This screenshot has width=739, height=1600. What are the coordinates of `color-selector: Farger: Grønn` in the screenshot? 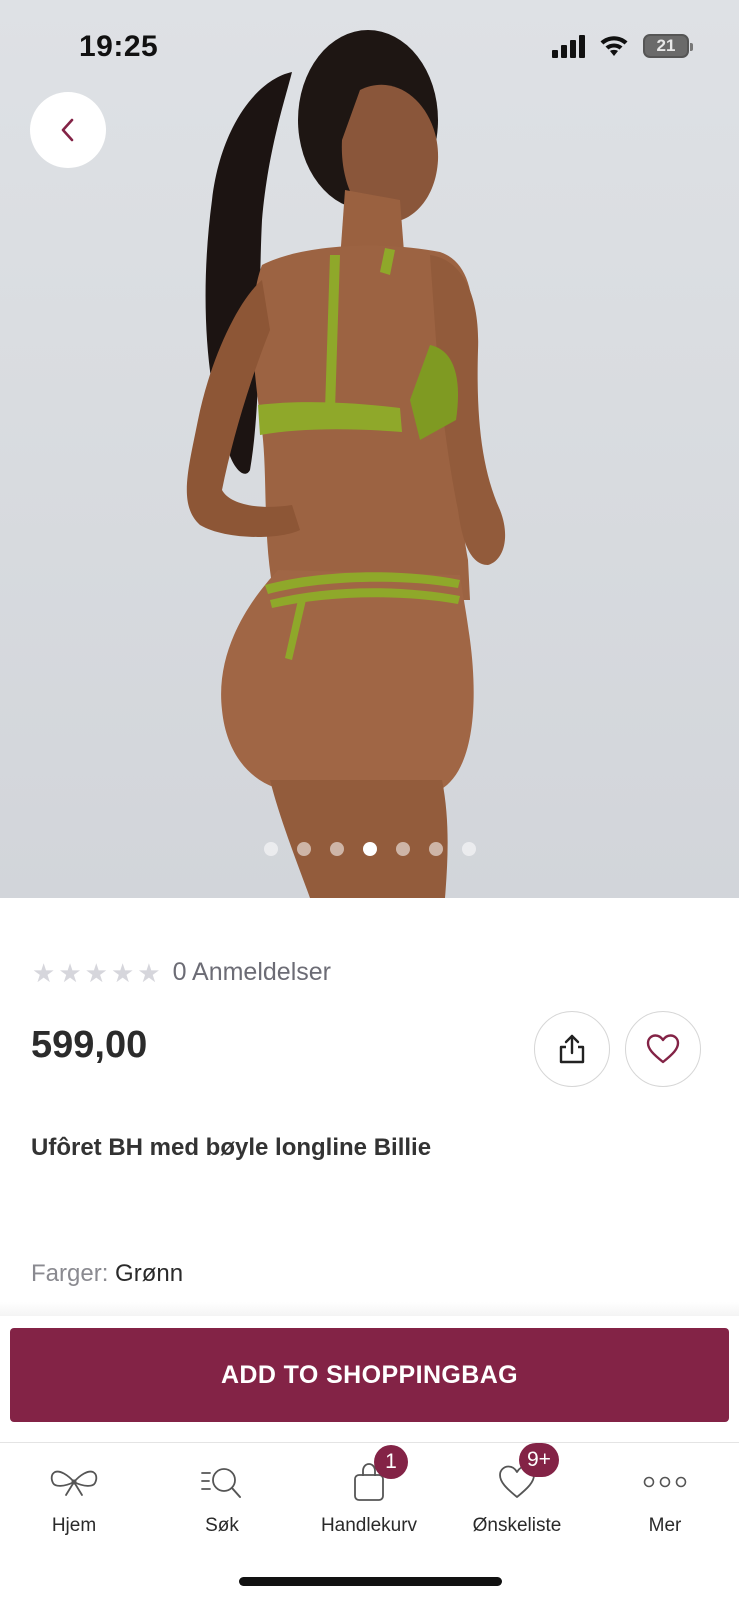 It's located at (107, 1274).